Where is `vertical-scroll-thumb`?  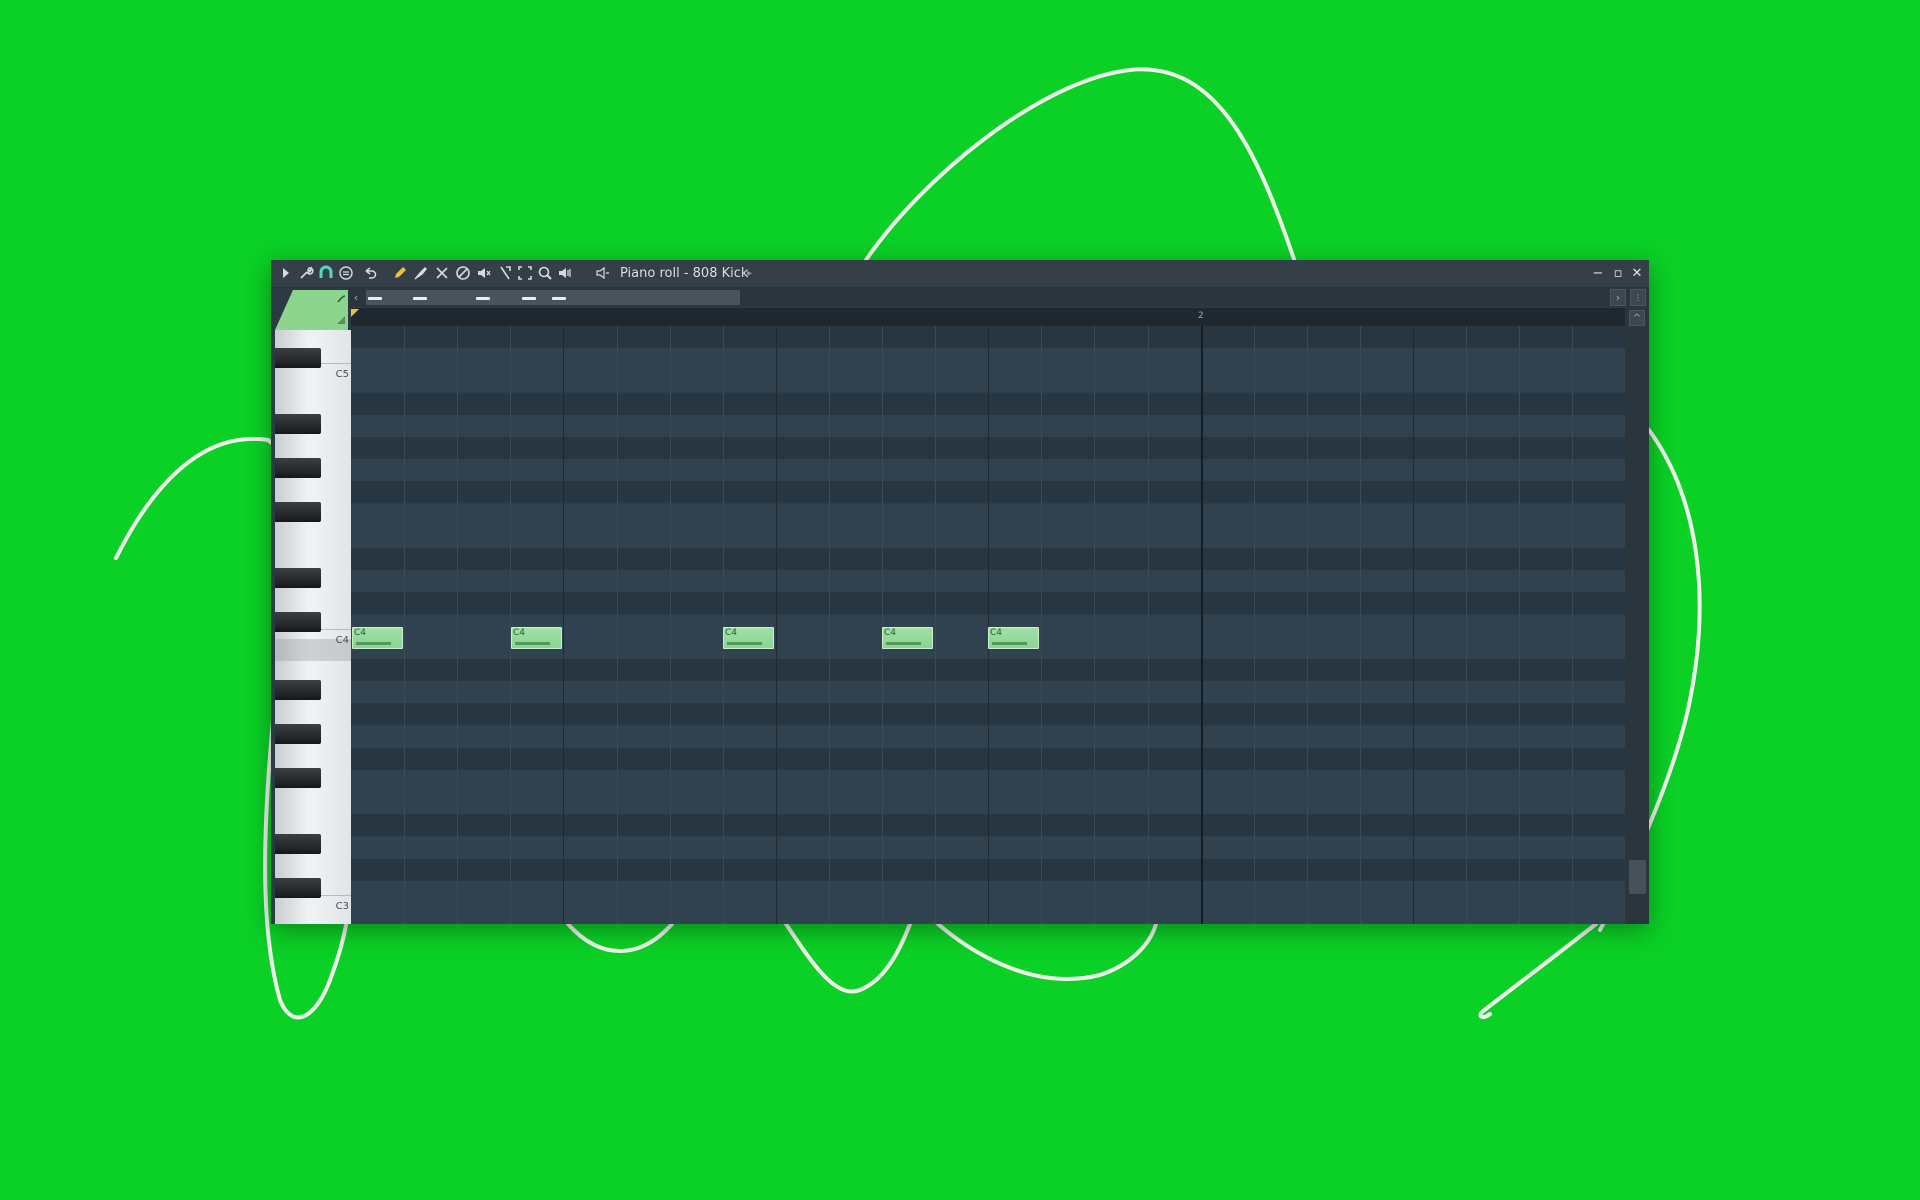
vertical-scroll-thumb is located at coordinates (1637, 877).